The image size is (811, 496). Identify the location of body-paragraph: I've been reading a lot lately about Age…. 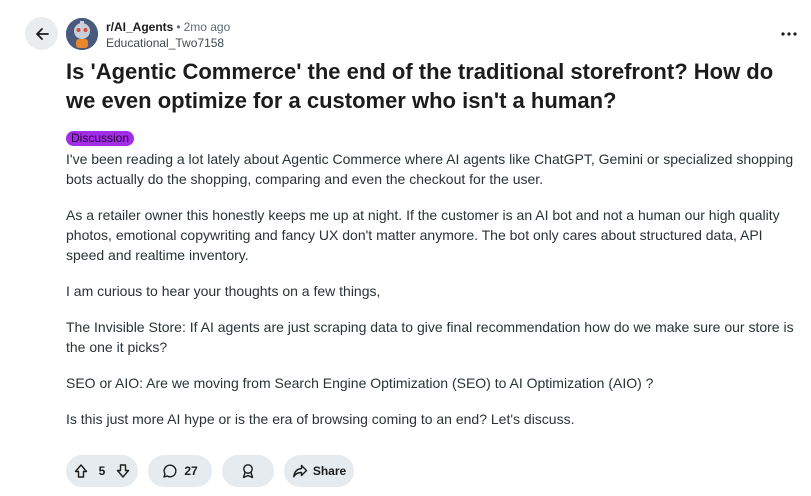
(430, 169).